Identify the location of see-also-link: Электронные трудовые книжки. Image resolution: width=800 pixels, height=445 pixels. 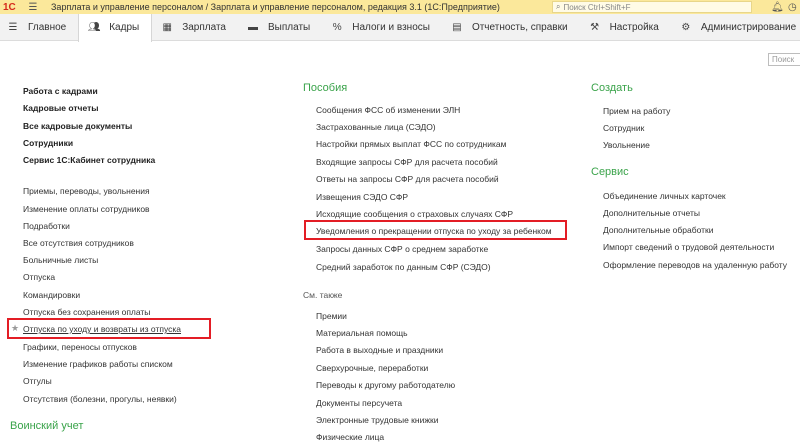
(377, 420).